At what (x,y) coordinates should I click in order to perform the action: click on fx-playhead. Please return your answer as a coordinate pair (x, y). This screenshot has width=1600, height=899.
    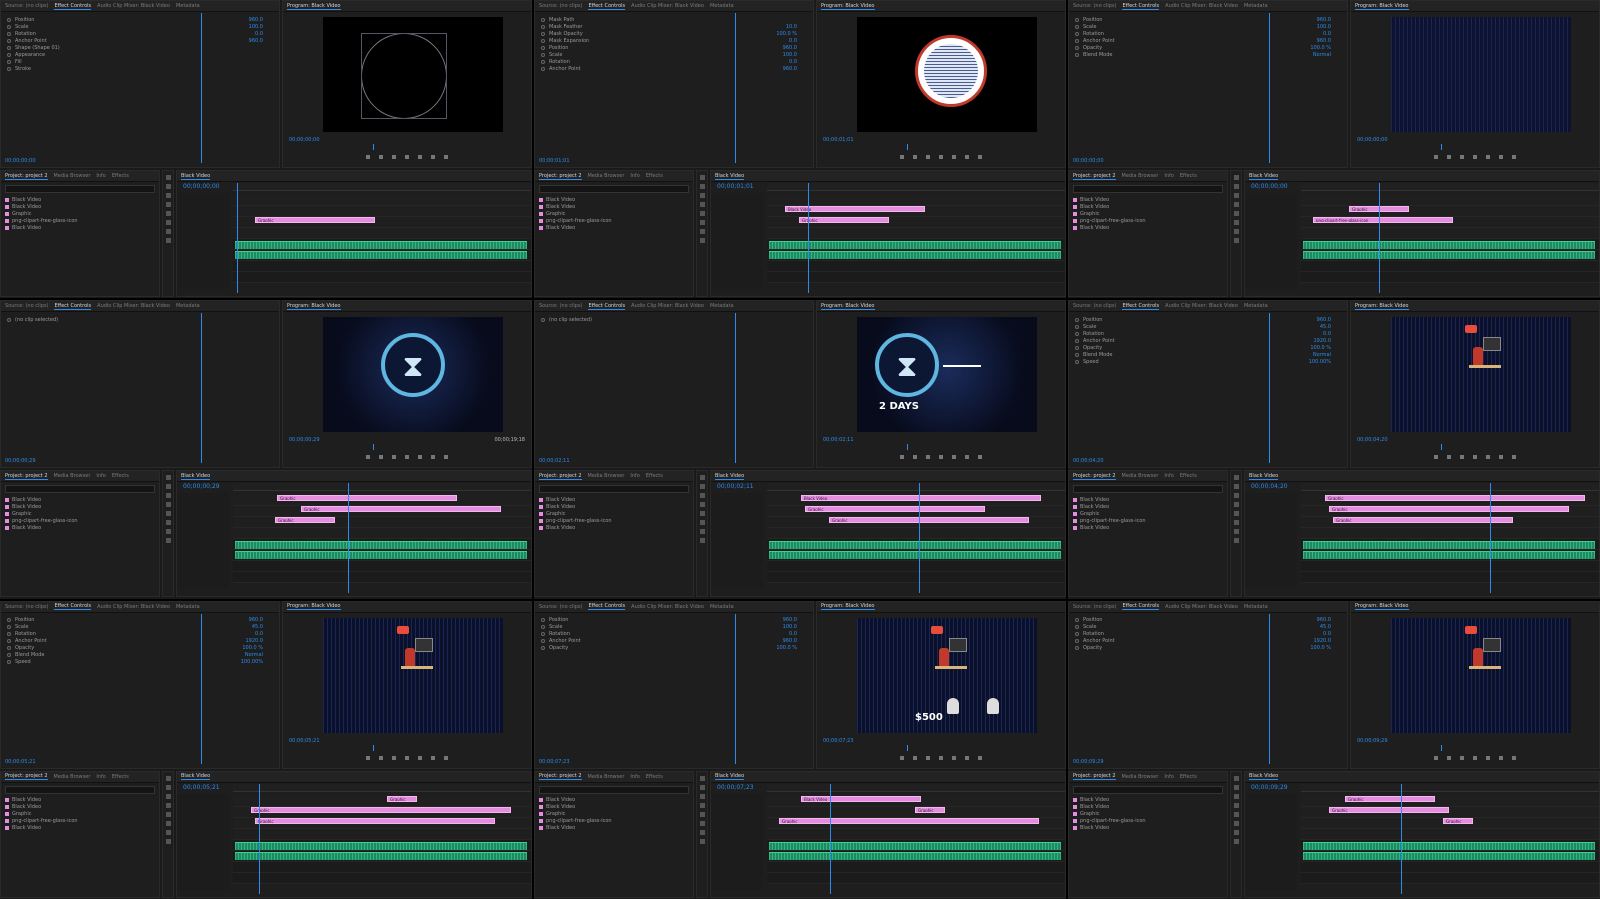
    Looking at the image, I should click on (735, 388).